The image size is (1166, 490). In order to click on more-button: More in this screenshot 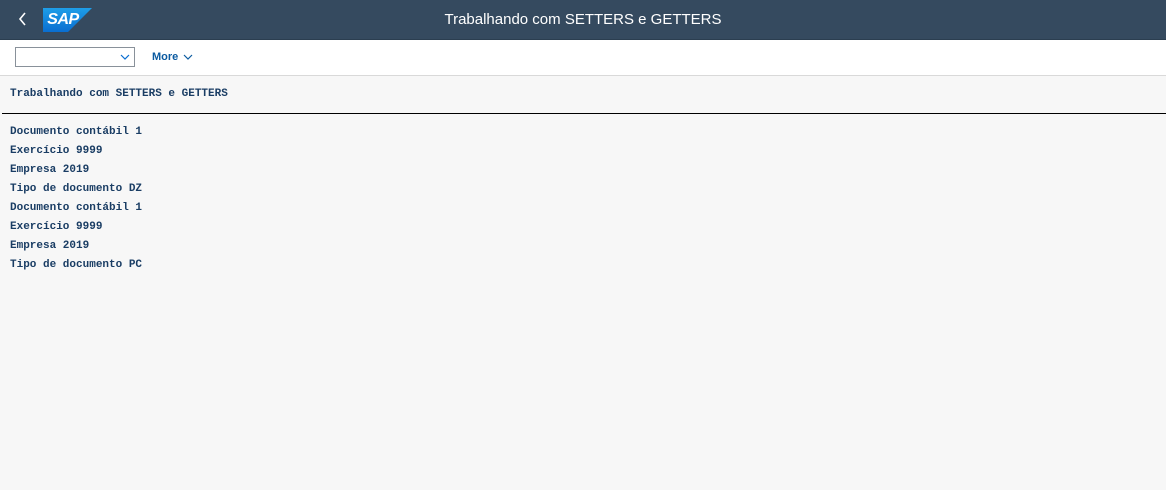, I will do `click(172, 57)`.